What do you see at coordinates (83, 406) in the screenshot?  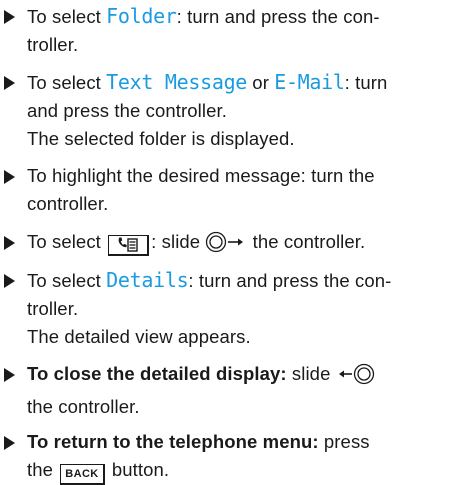 I see `step-line: the controller.` at bounding box center [83, 406].